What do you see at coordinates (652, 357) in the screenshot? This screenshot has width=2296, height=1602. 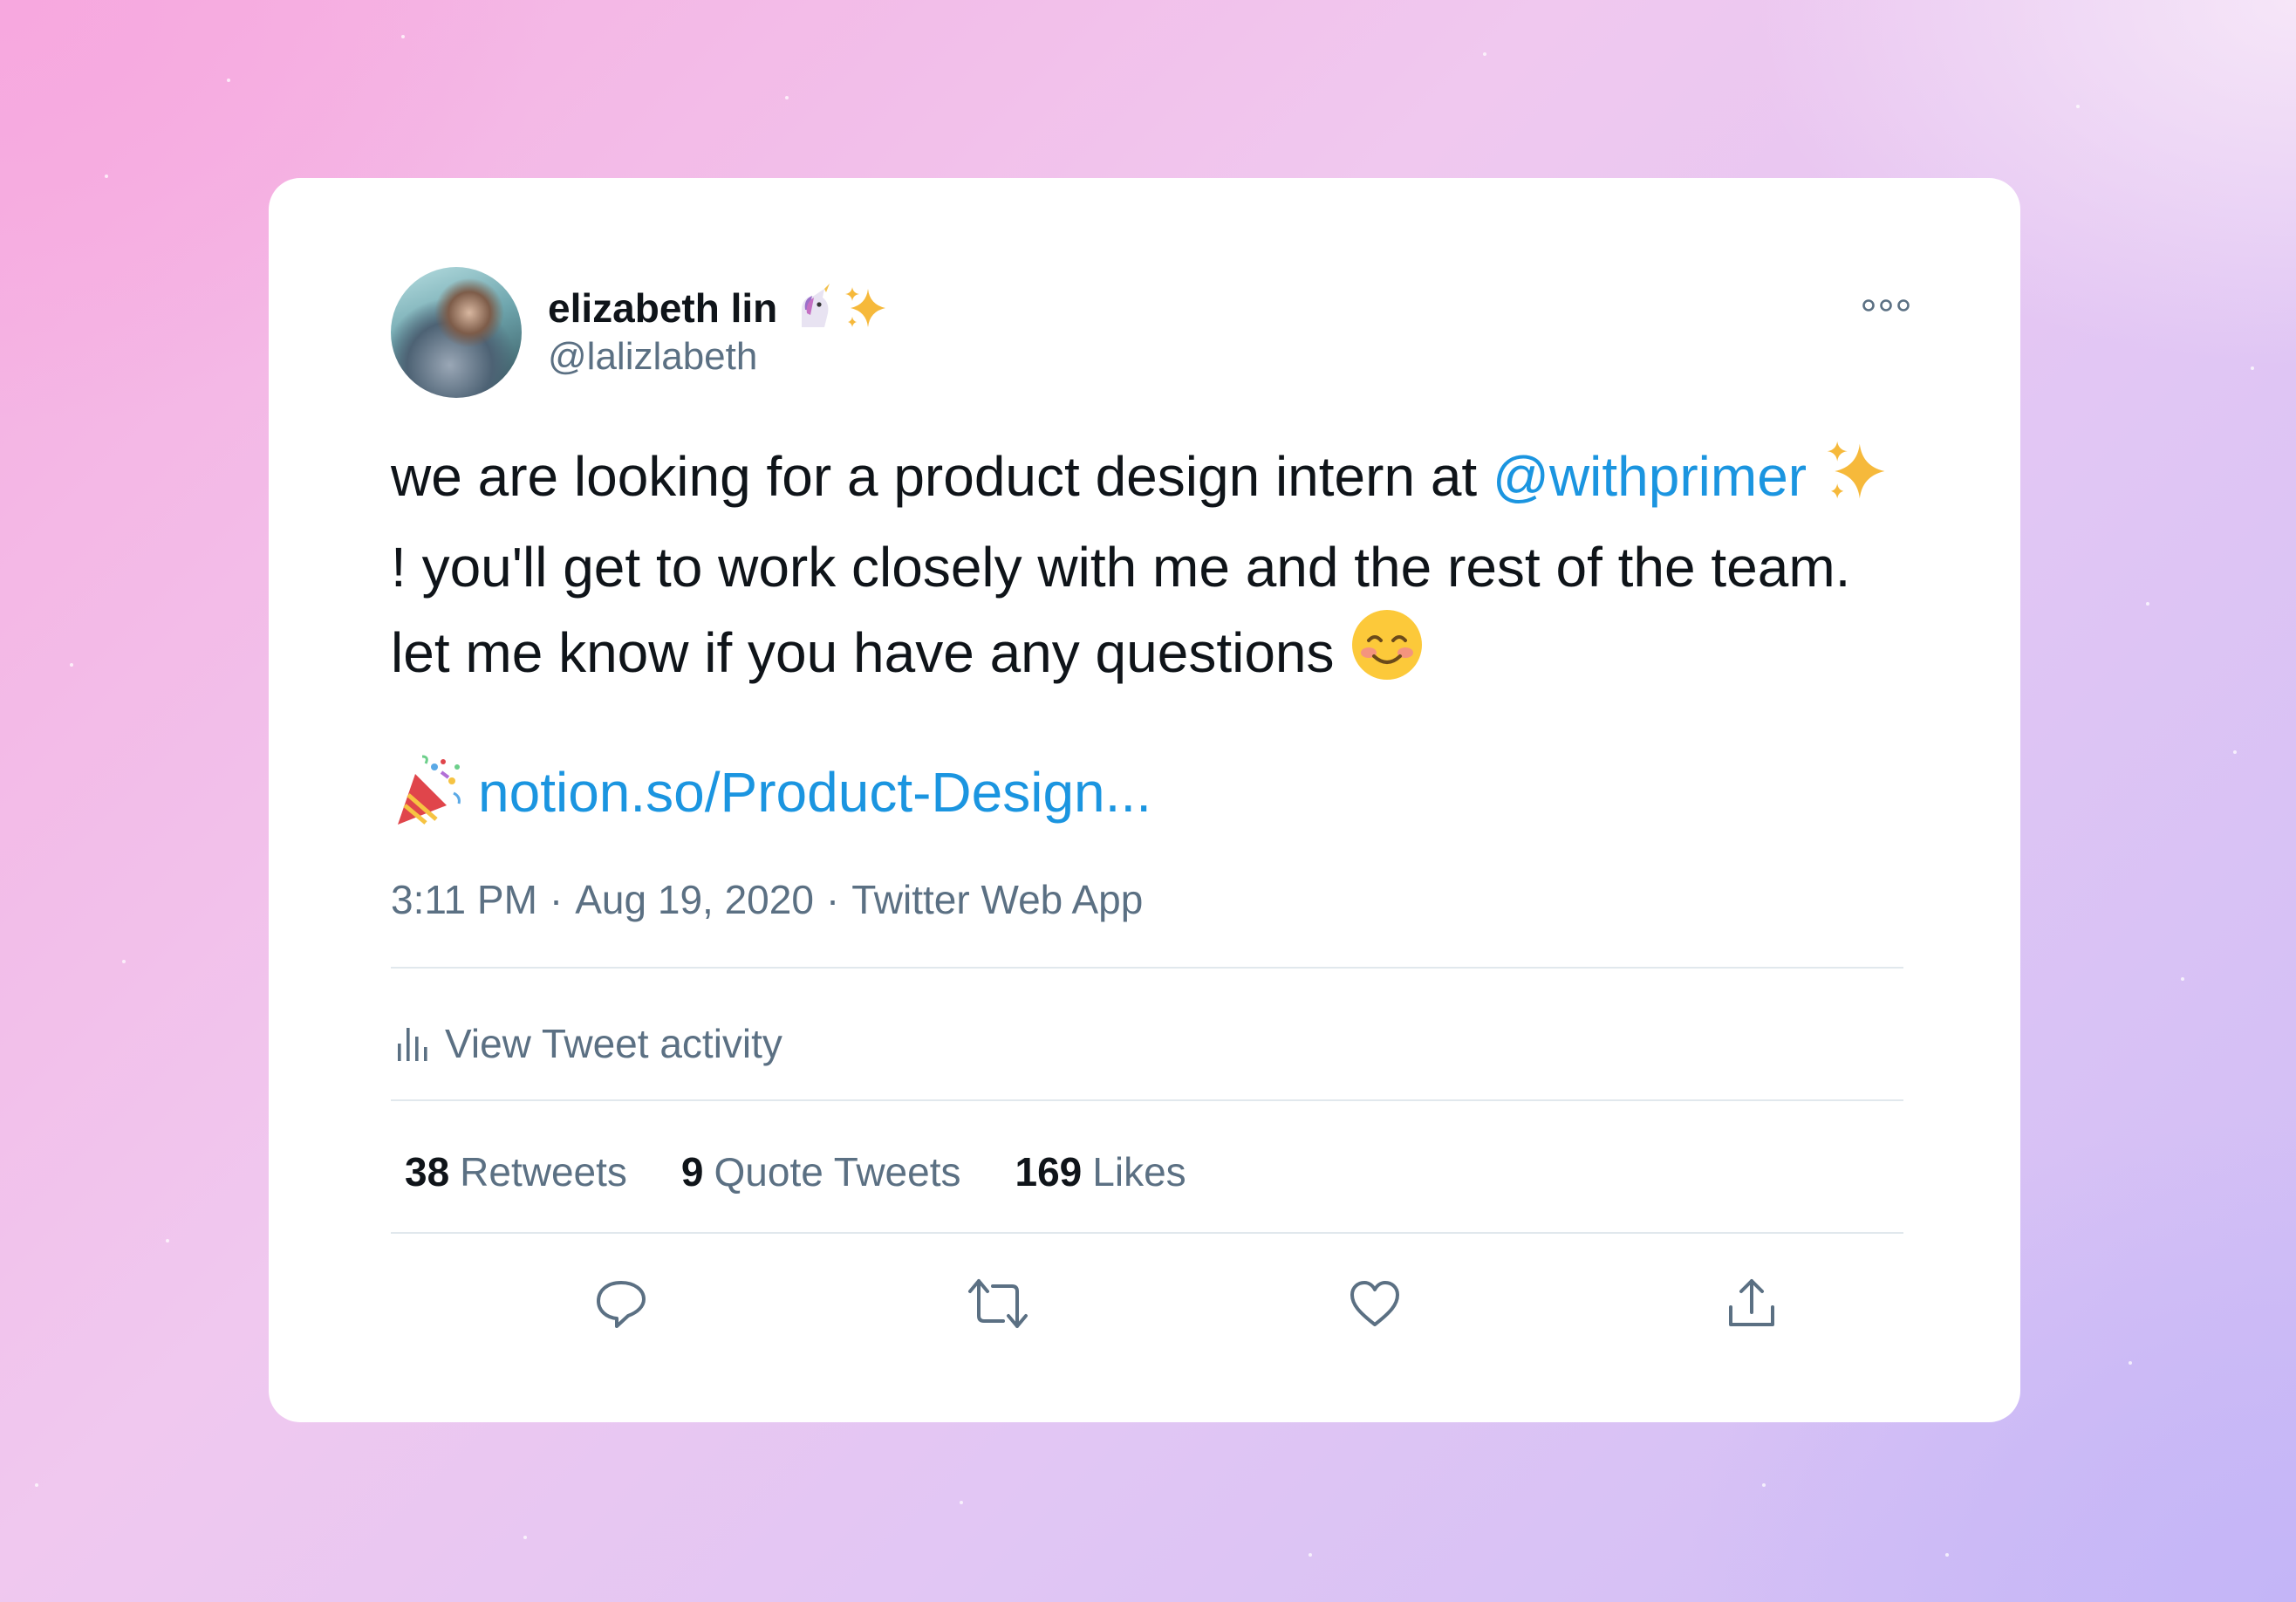 I see `author-handle: @lalizlabeth` at bounding box center [652, 357].